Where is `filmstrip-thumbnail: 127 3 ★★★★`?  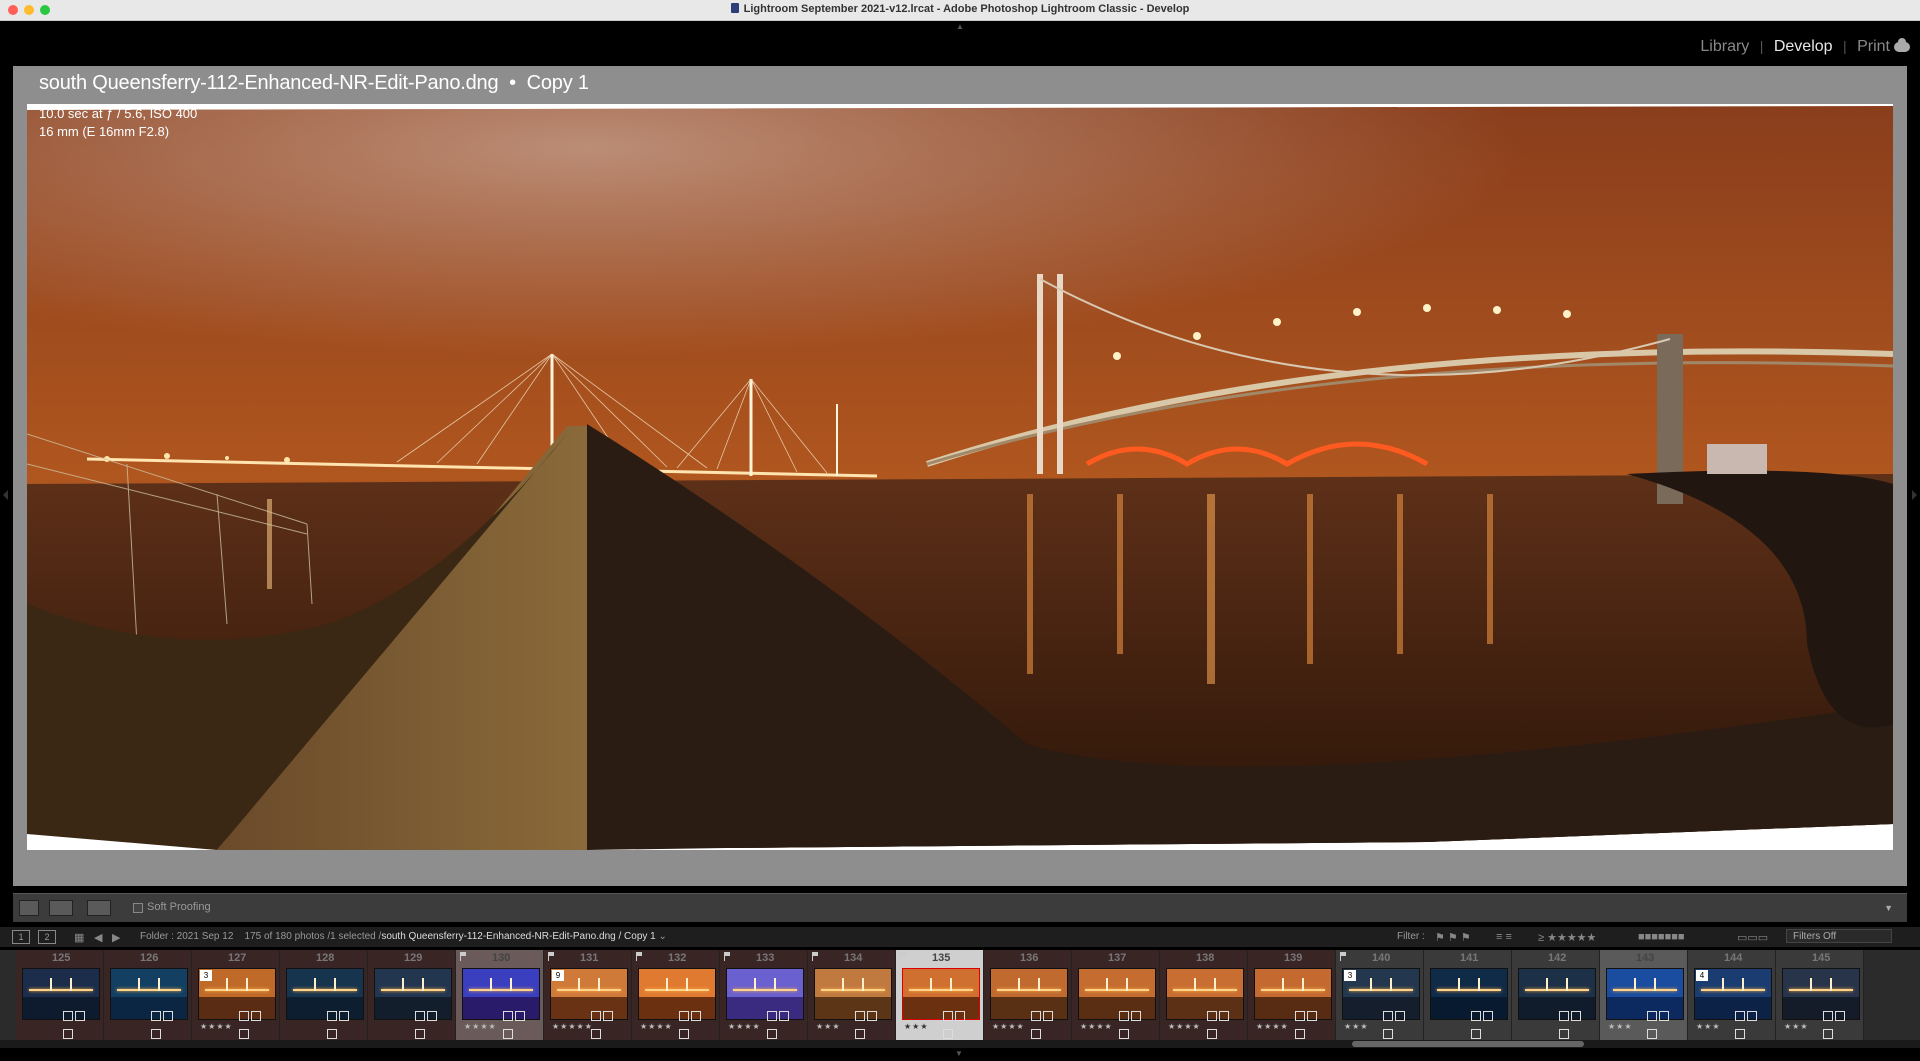
filmstrip-thumbnail: 127 3 ★★★★ is located at coordinates (236, 995).